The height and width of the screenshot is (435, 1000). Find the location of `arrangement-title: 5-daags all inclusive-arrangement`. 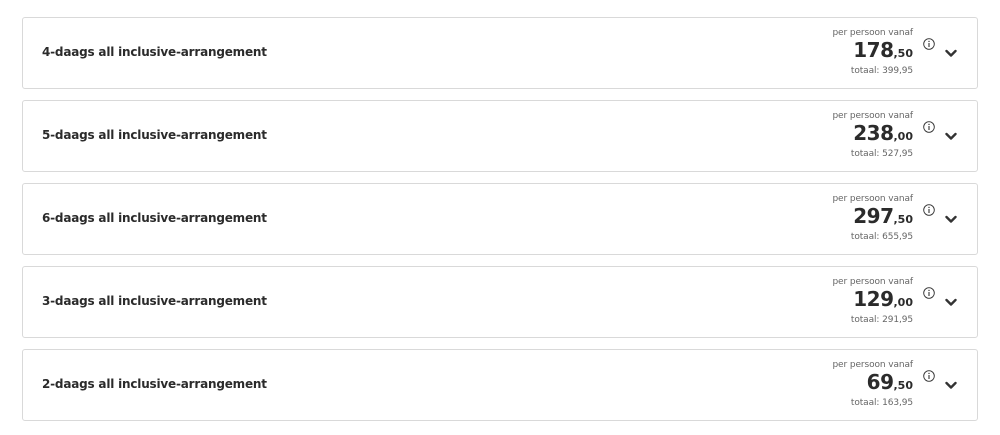

arrangement-title: 5-daags all inclusive-arrangement is located at coordinates (154, 135).